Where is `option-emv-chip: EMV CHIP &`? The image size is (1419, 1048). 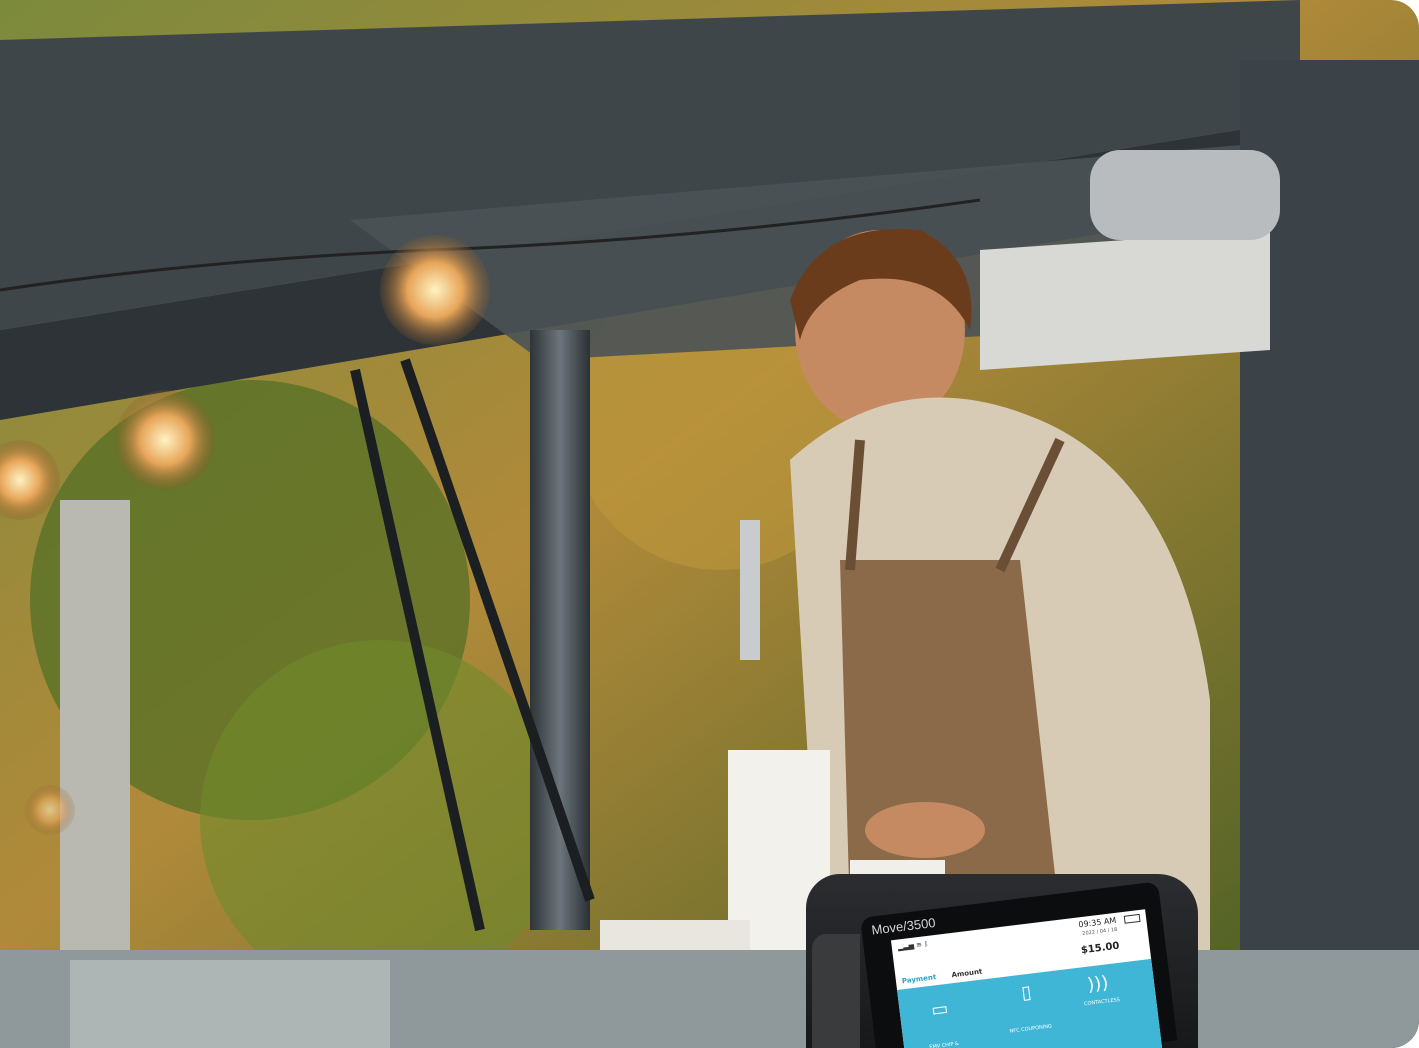 option-emv-chip: EMV CHIP & is located at coordinates (944, 1043).